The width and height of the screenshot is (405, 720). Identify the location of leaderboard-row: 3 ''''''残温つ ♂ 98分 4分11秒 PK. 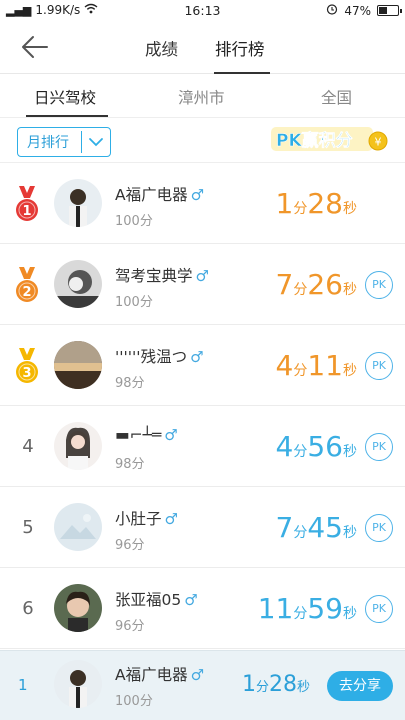
(202, 365).